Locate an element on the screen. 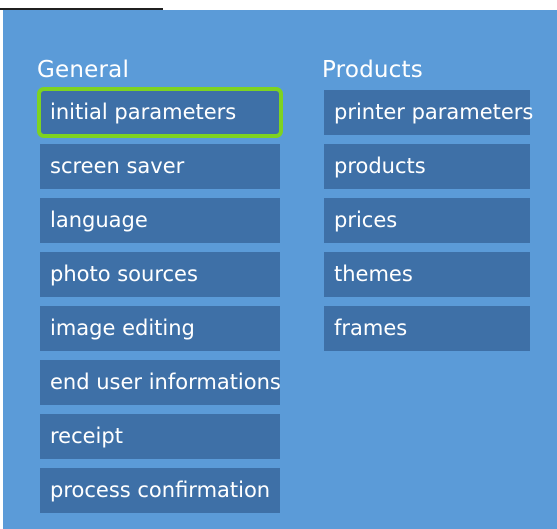 The height and width of the screenshot is (529, 557). top-strip is located at coordinates (81, 5).